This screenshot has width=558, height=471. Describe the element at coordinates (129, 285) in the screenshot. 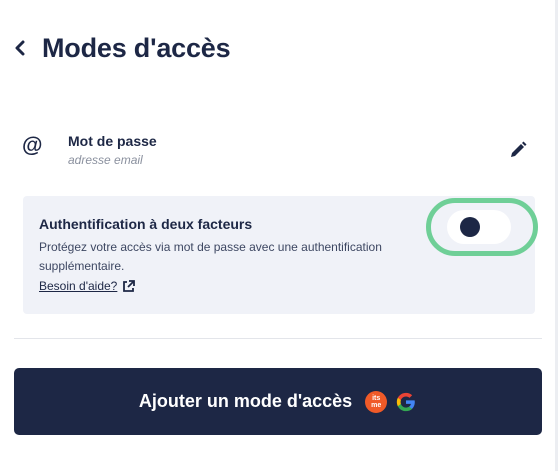

I see `external-link-icon` at that location.